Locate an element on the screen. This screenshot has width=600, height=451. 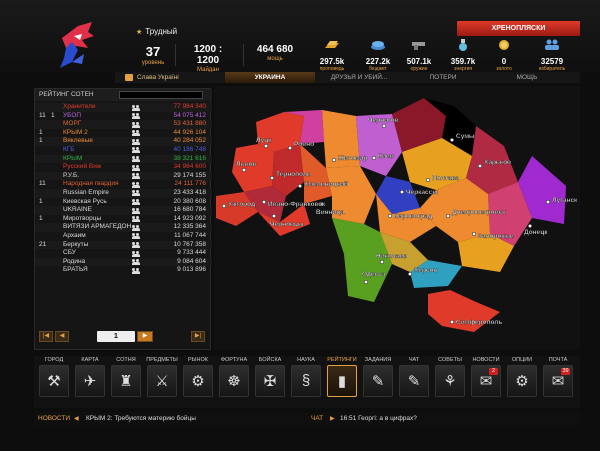
rating-row: КРЫМ 38 321 616 is located at coordinates (123, 159).